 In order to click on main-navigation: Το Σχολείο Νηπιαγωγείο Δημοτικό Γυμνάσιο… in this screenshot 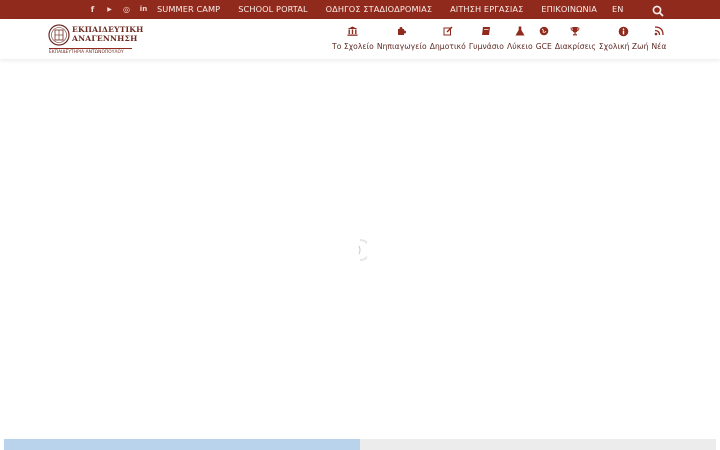, I will do `click(500, 40)`.